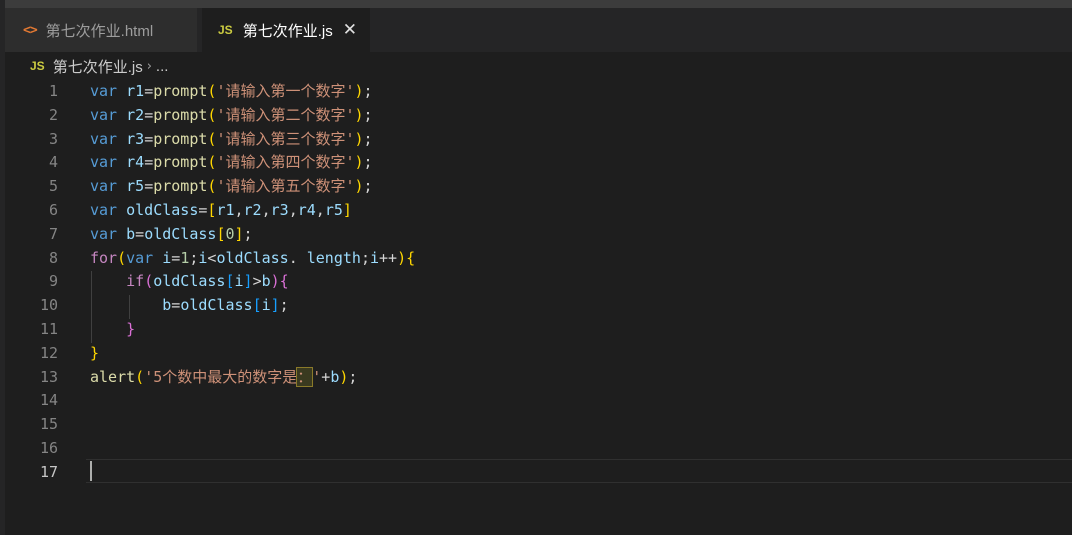  I want to click on code-text: var oldClass=[r1,r2,r3,r4,r5], so click(221, 210).